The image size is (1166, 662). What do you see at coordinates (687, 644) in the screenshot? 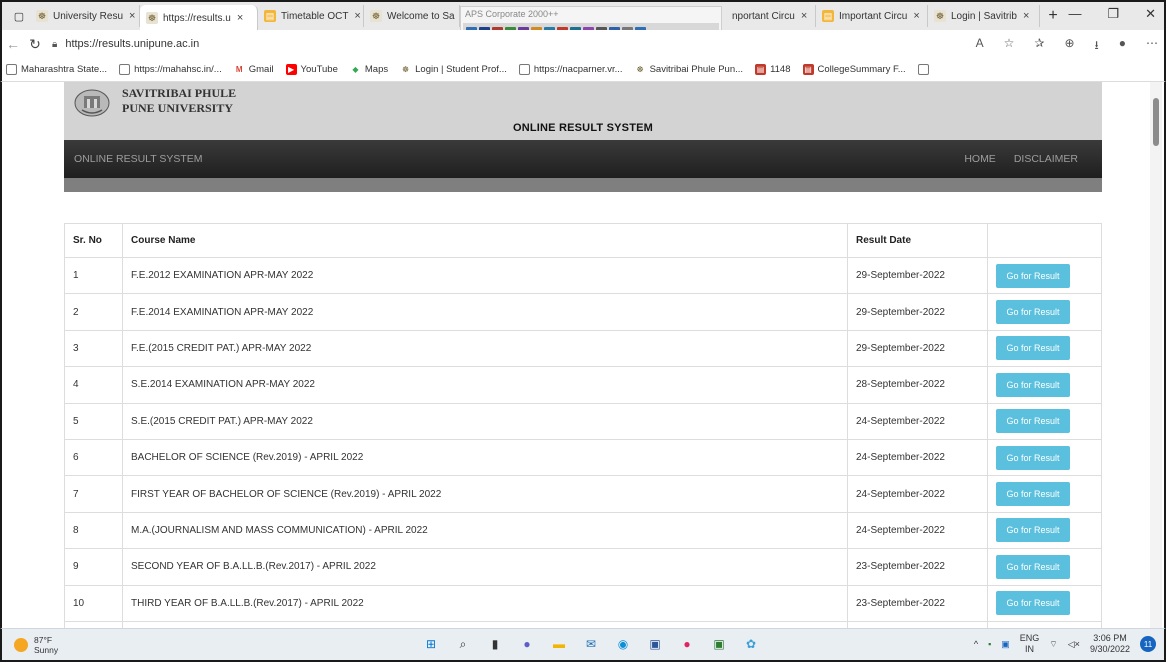
I see `app-icon: ●` at bounding box center [687, 644].